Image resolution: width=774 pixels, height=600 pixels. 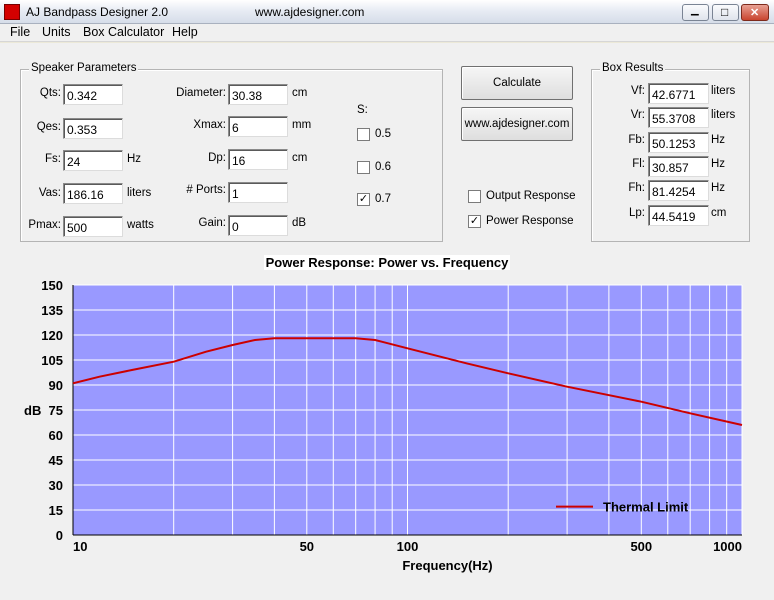 I want to click on dp-unit: cm, so click(x=300, y=158).